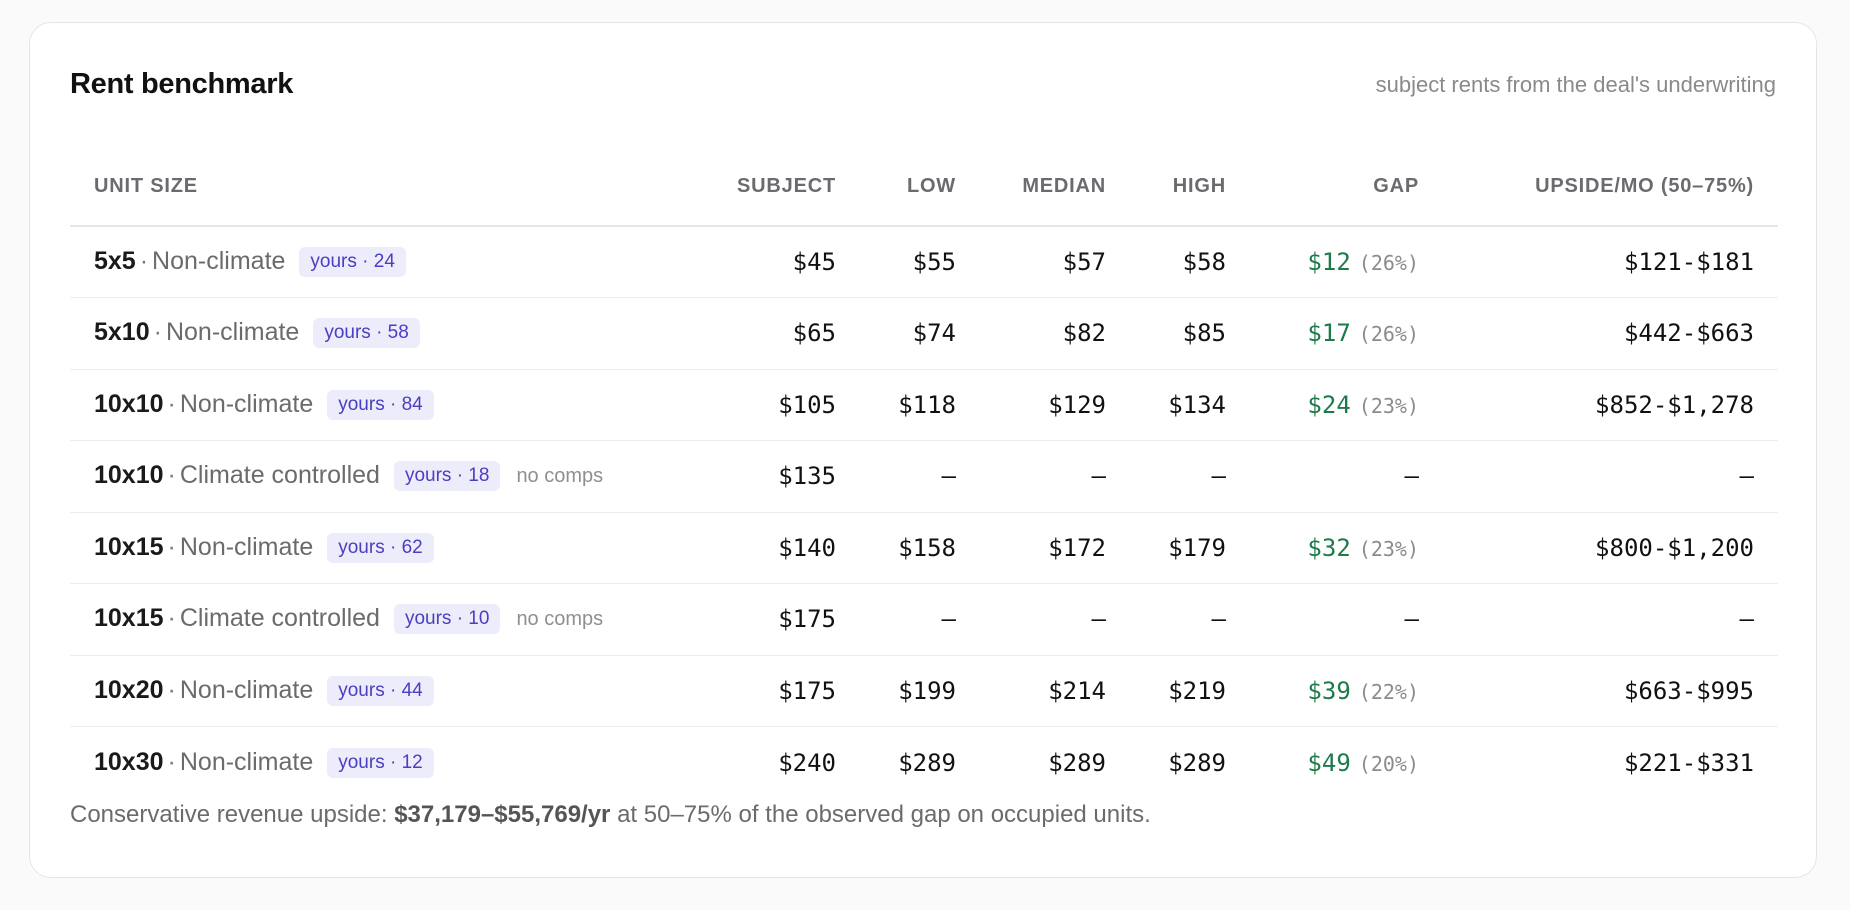  What do you see at coordinates (1388, 763) in the screenshot?
I see `gap-percent: (20%)` at bounding box center [1388, 763].